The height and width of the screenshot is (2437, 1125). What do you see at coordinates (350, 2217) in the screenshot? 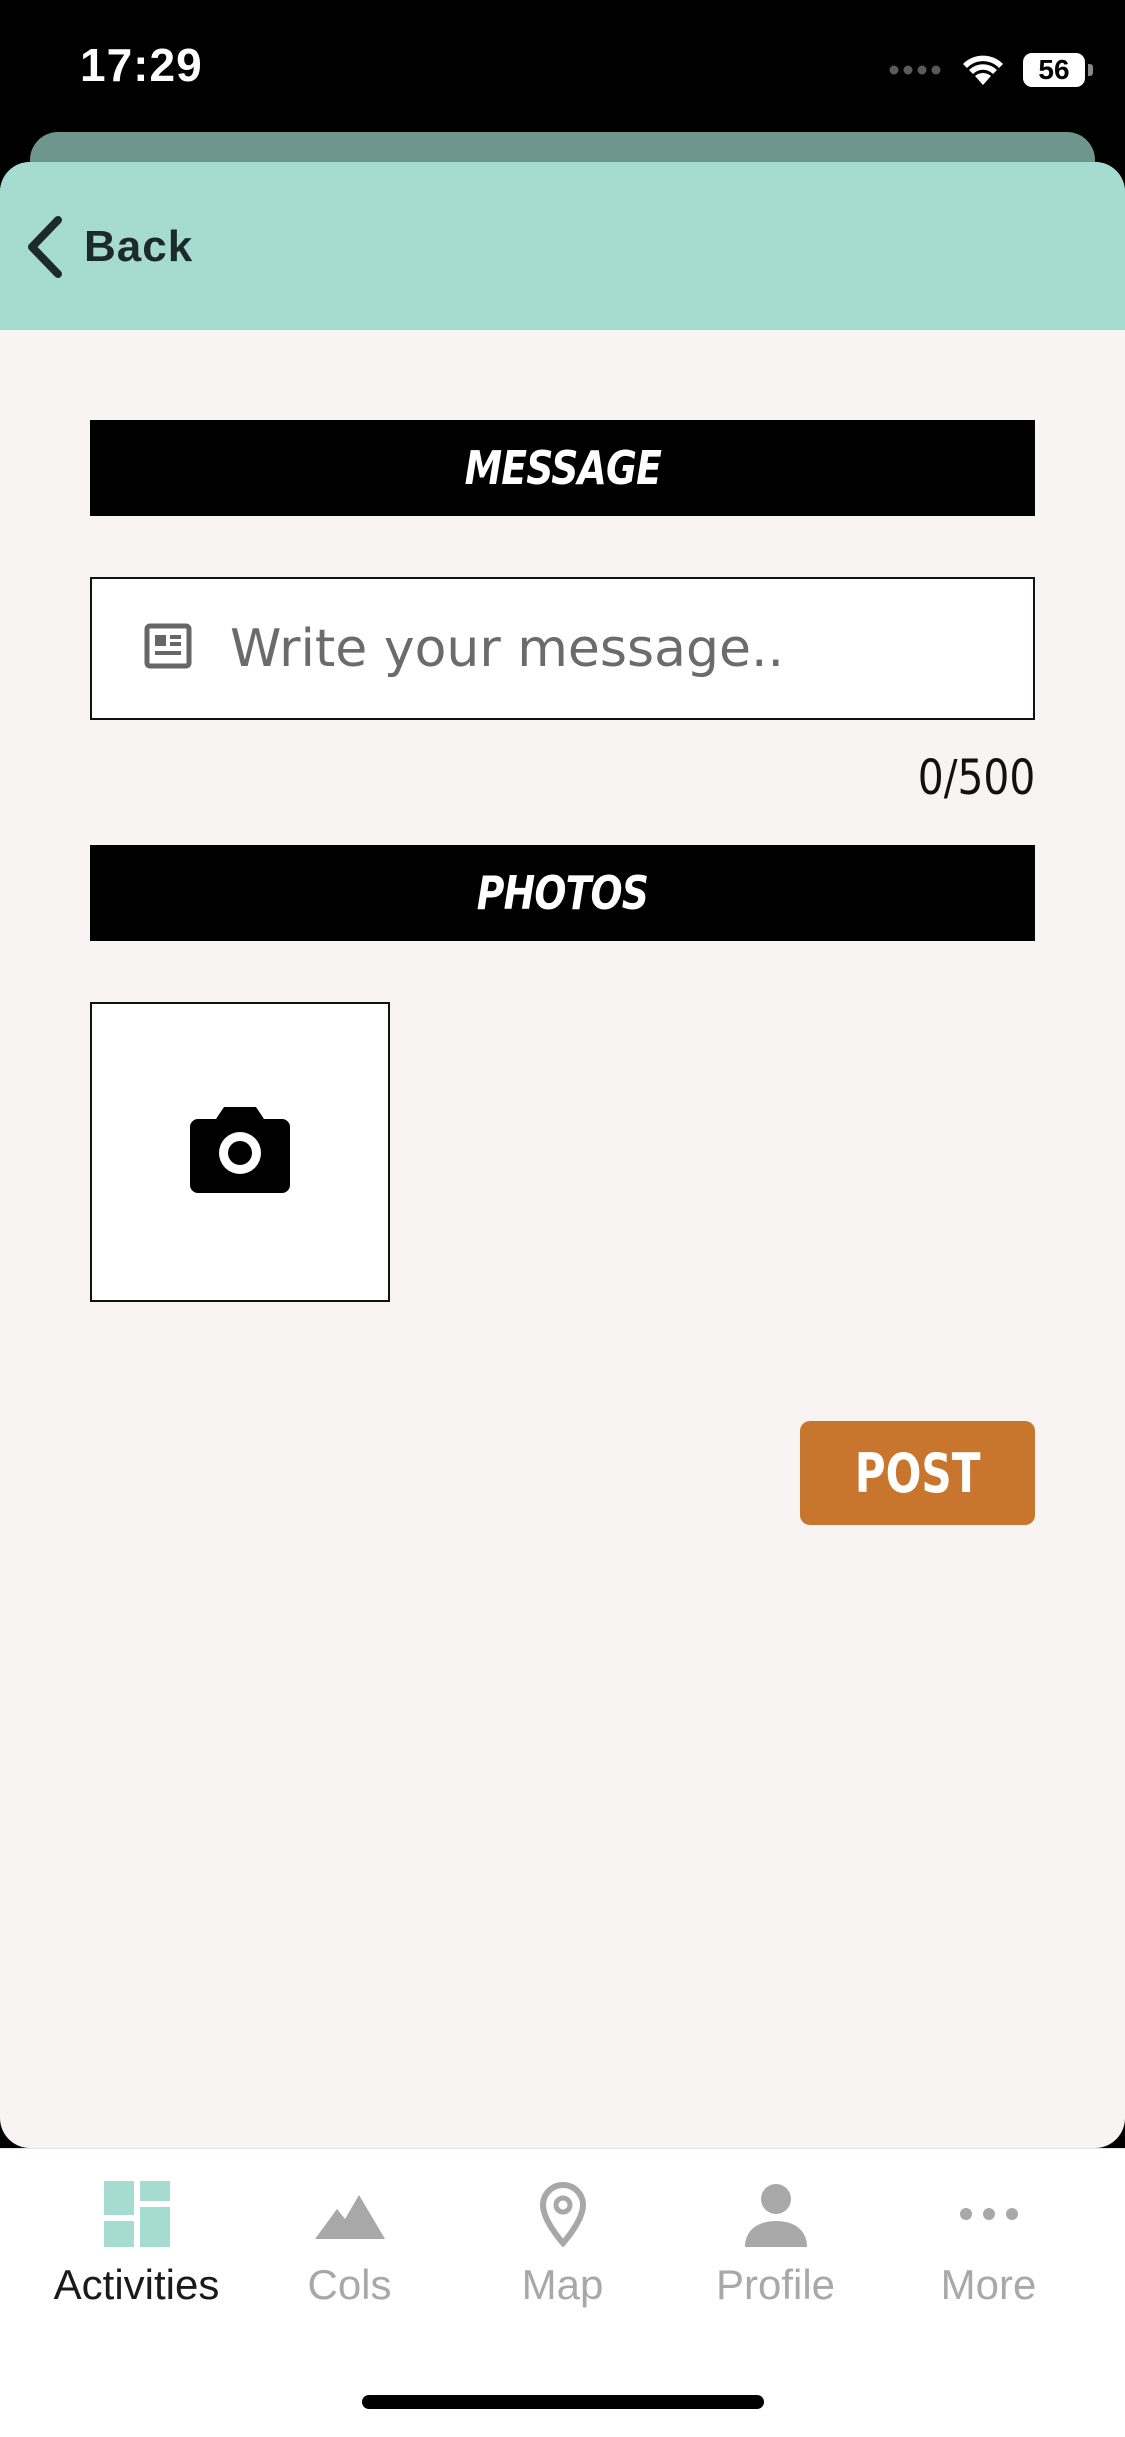
I see `mountain-icon` at bounding box center [350, 2217].